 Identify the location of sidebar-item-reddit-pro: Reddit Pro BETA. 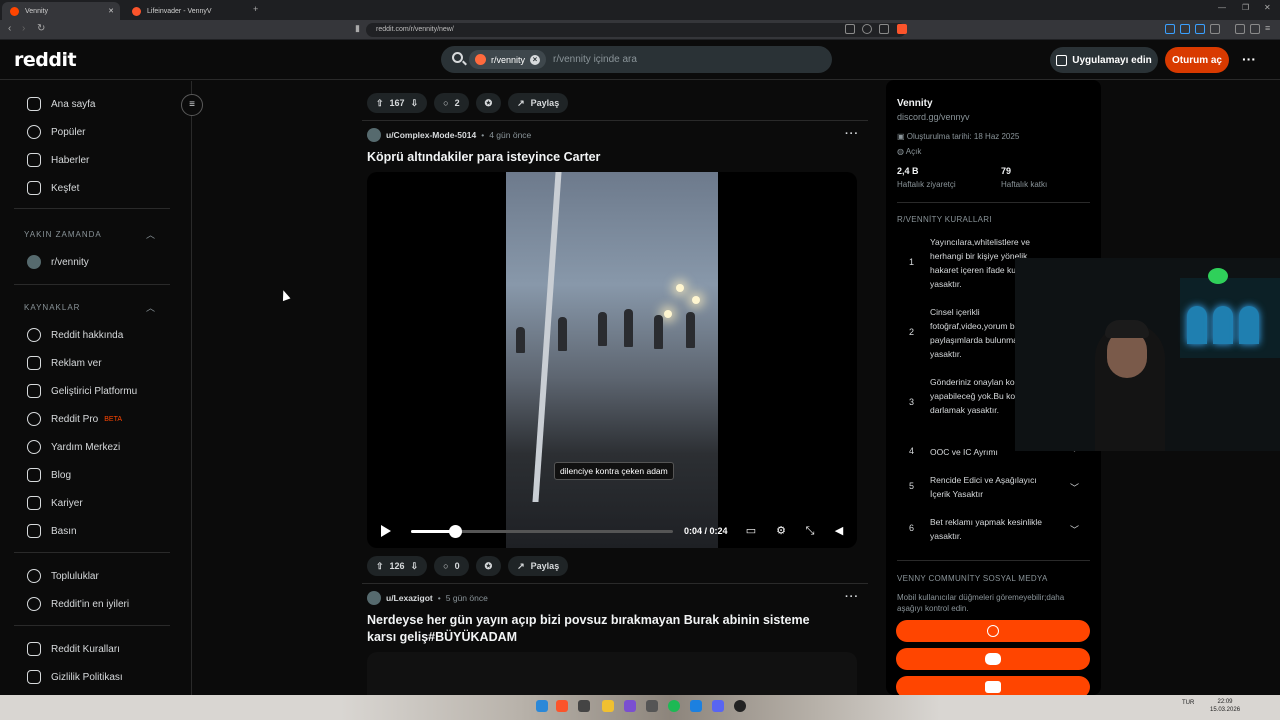
(74, 419).